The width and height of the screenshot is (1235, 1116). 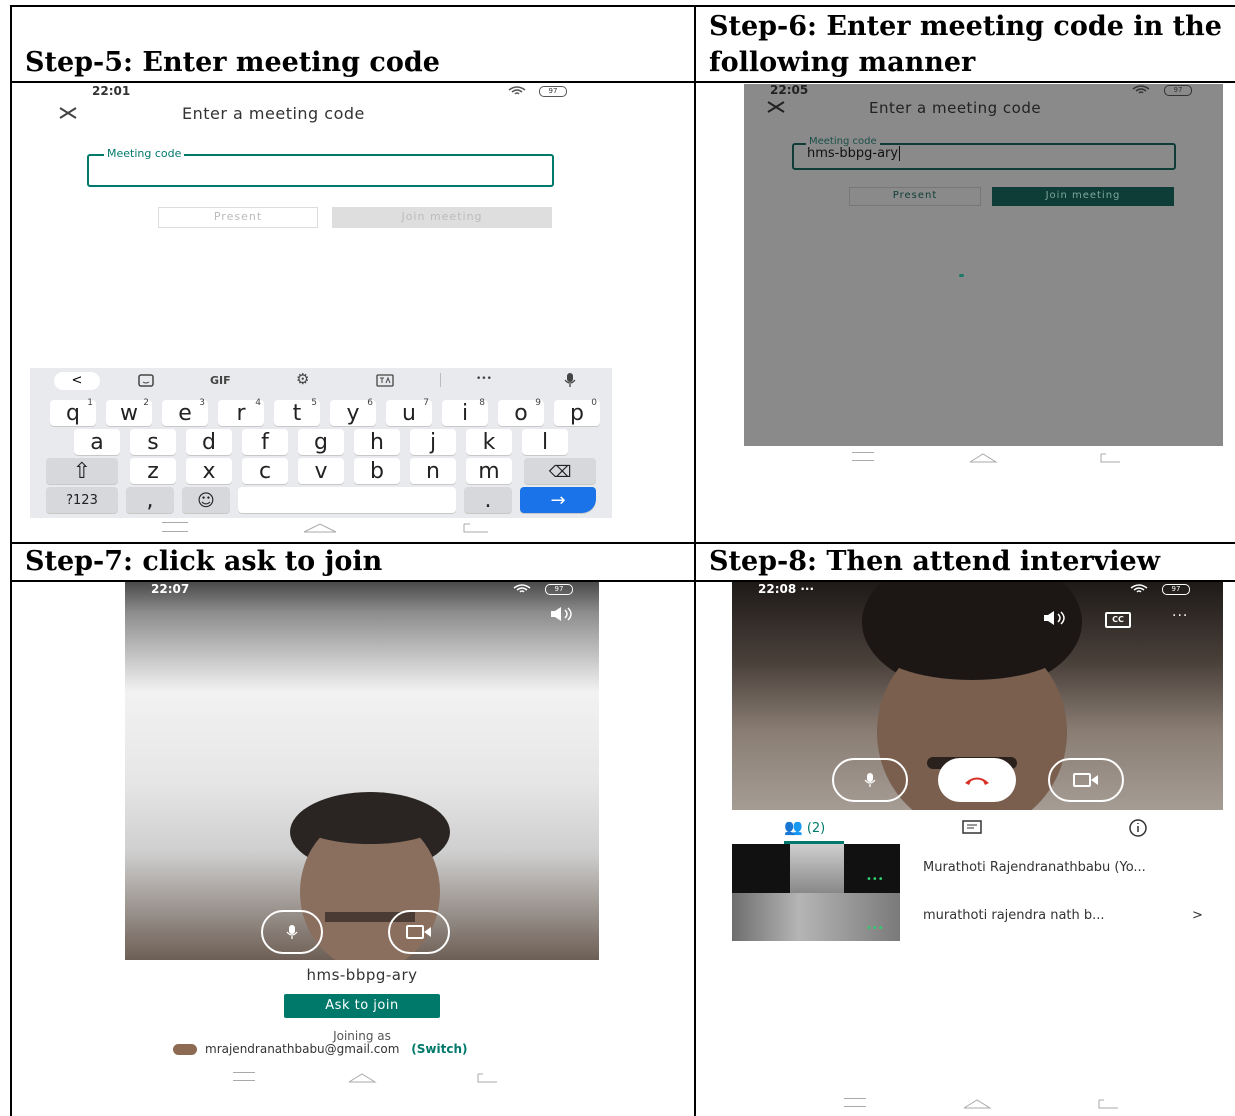 I want to click on meeting-code-display: hms-bbpg-ary, so click(x=362, y=975).